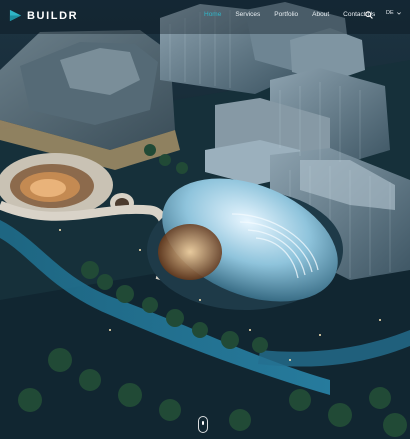 The image size is (410, 439). I want to click on scroll-wheel-dot, so click(203, 423).